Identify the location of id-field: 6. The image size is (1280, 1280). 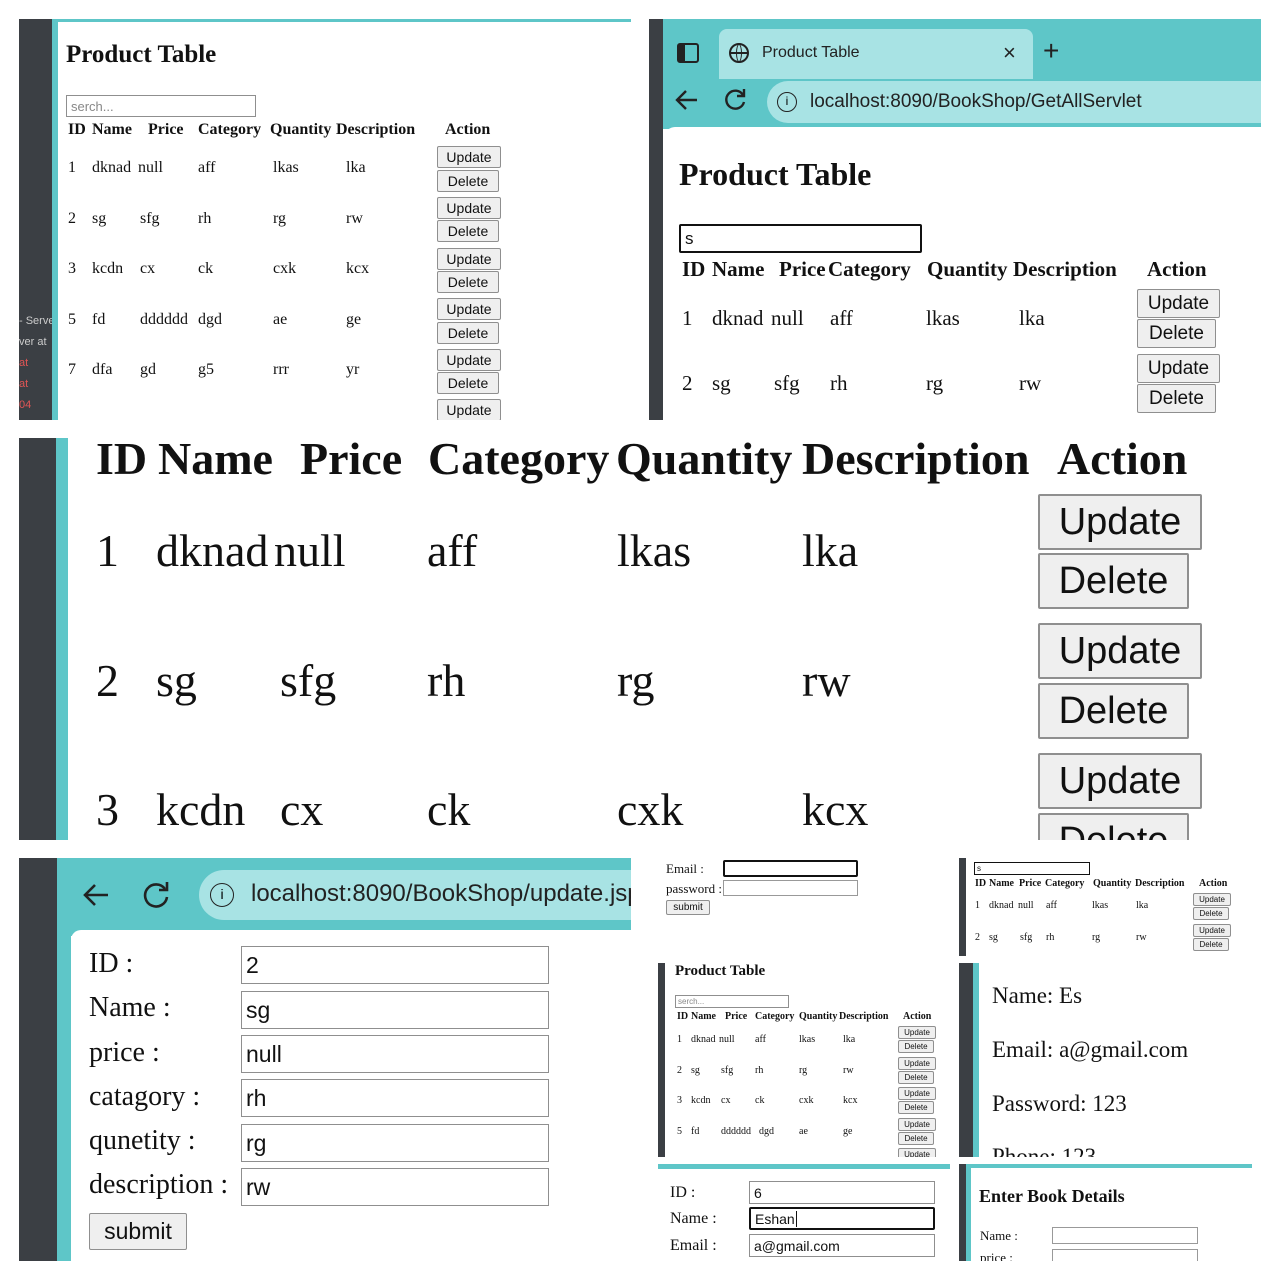
(842, 1192).